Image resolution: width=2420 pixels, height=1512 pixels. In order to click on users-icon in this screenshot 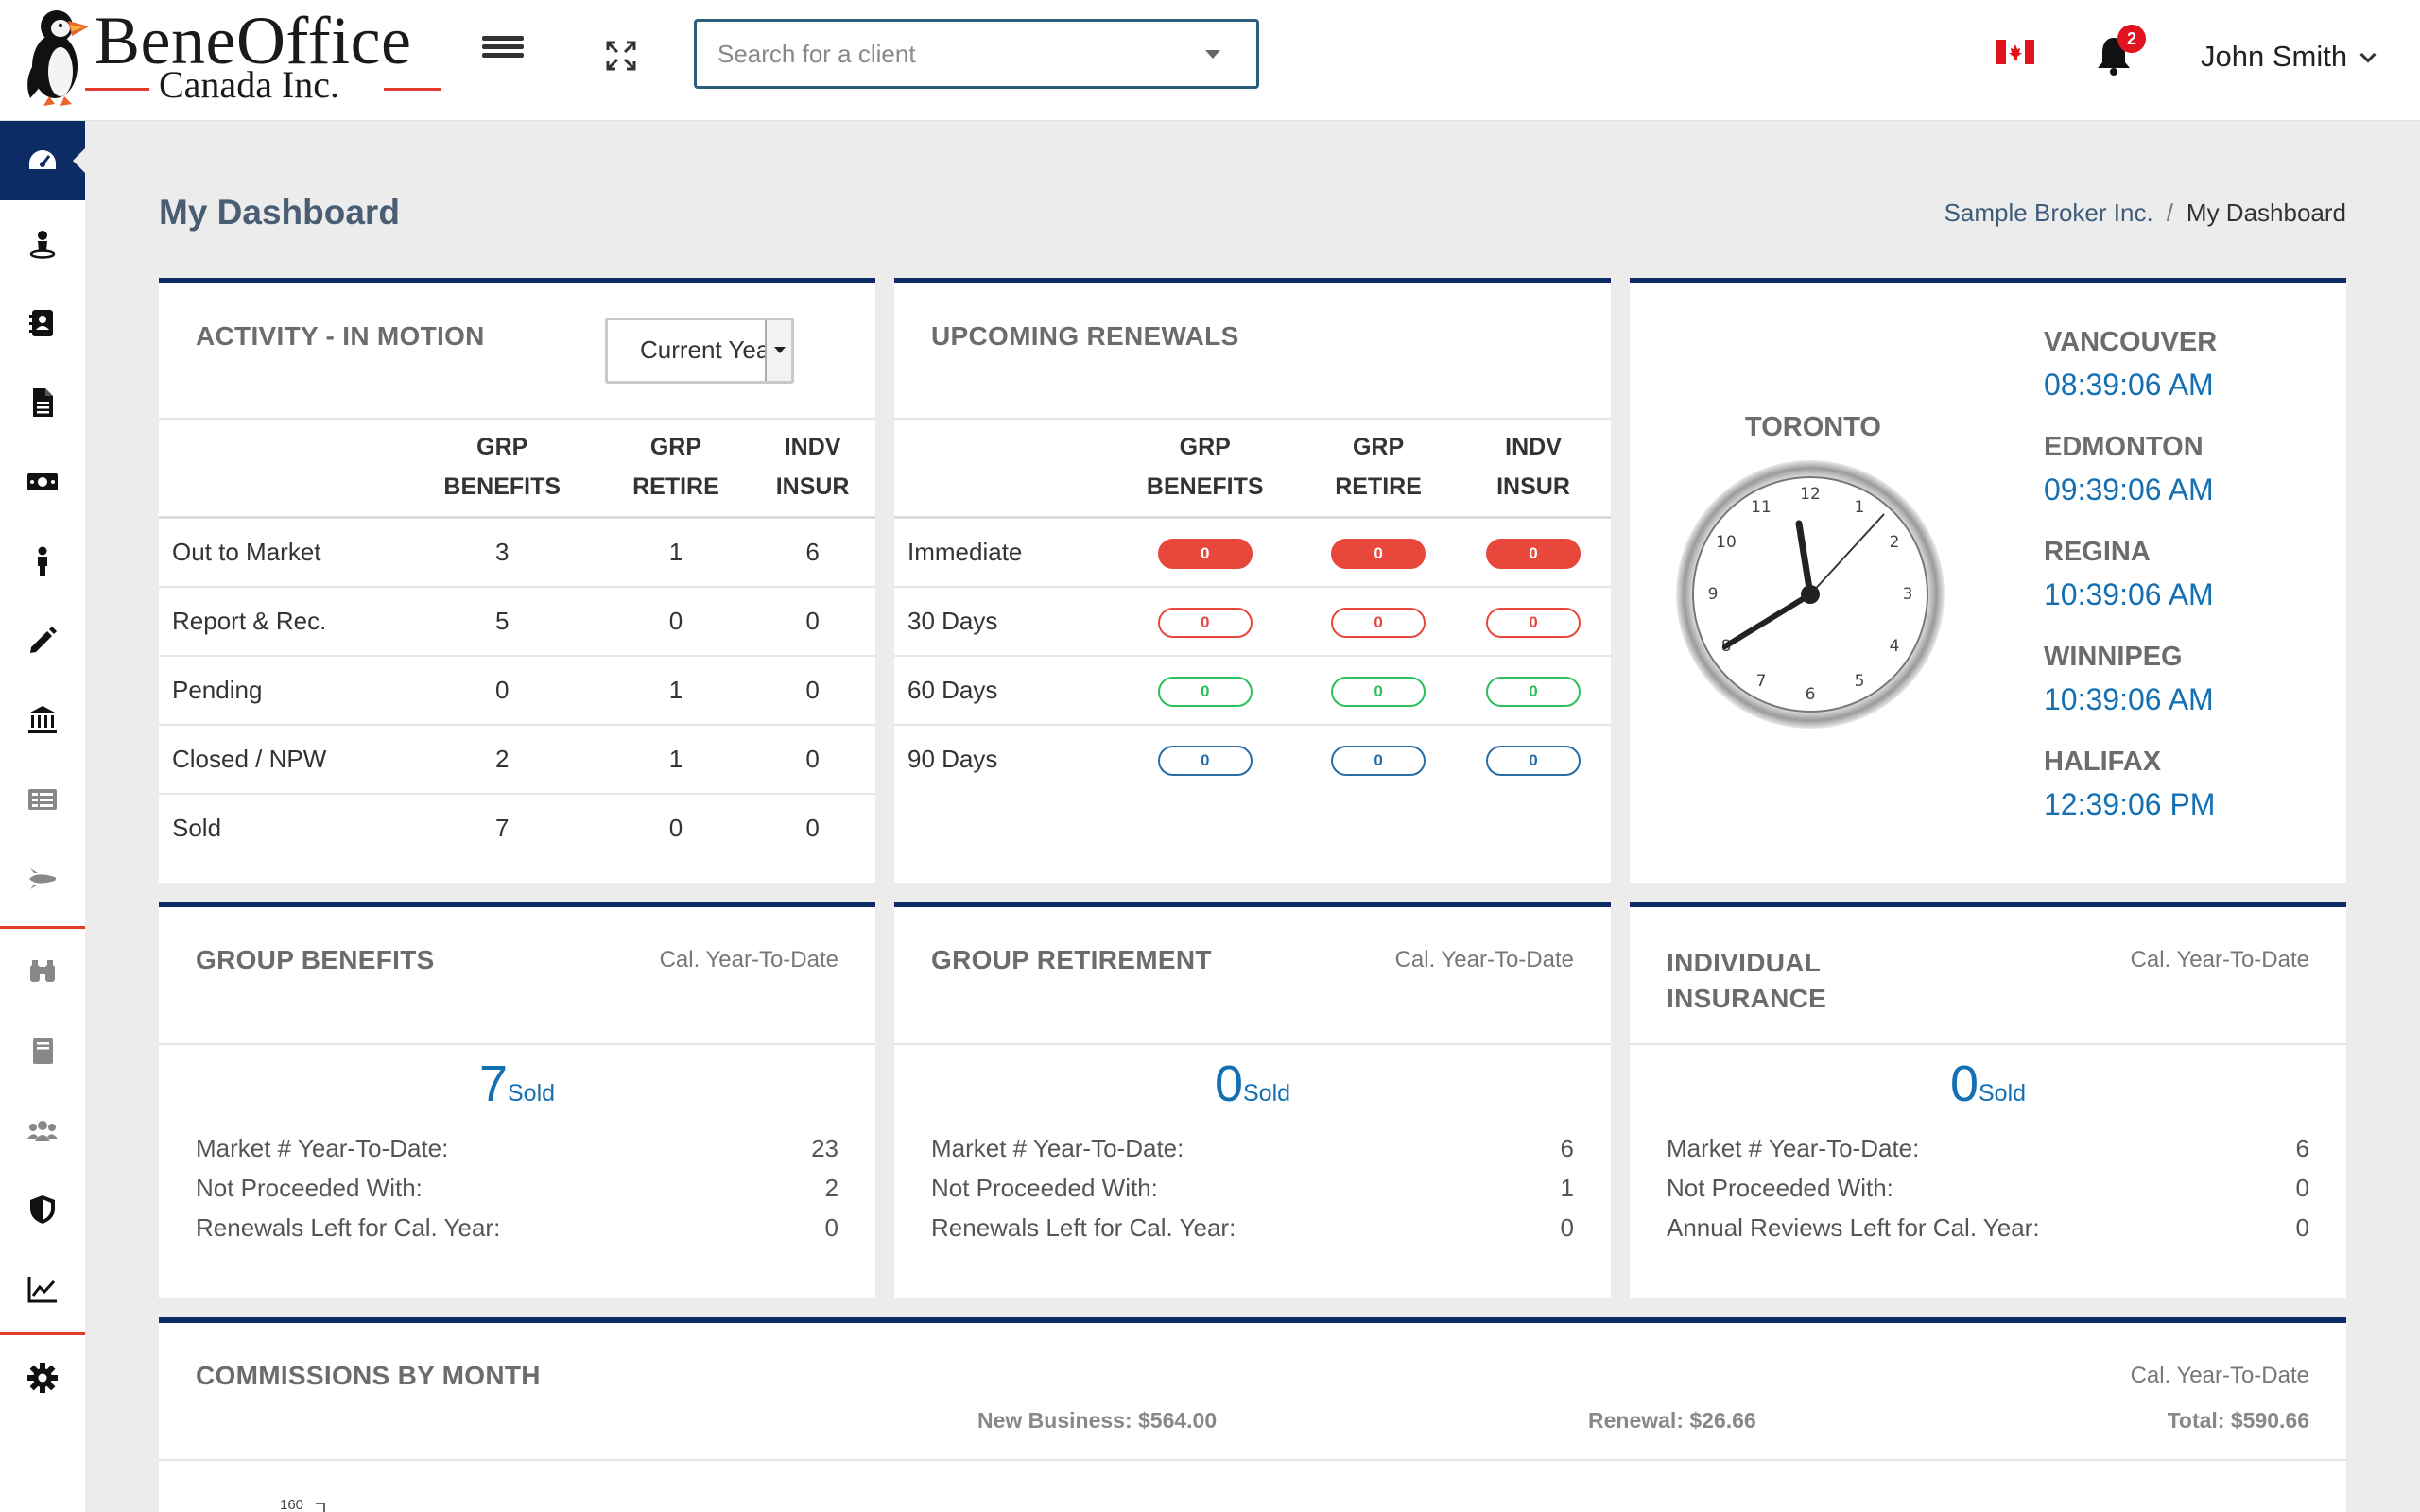, I will do `click(42, 1131)`.